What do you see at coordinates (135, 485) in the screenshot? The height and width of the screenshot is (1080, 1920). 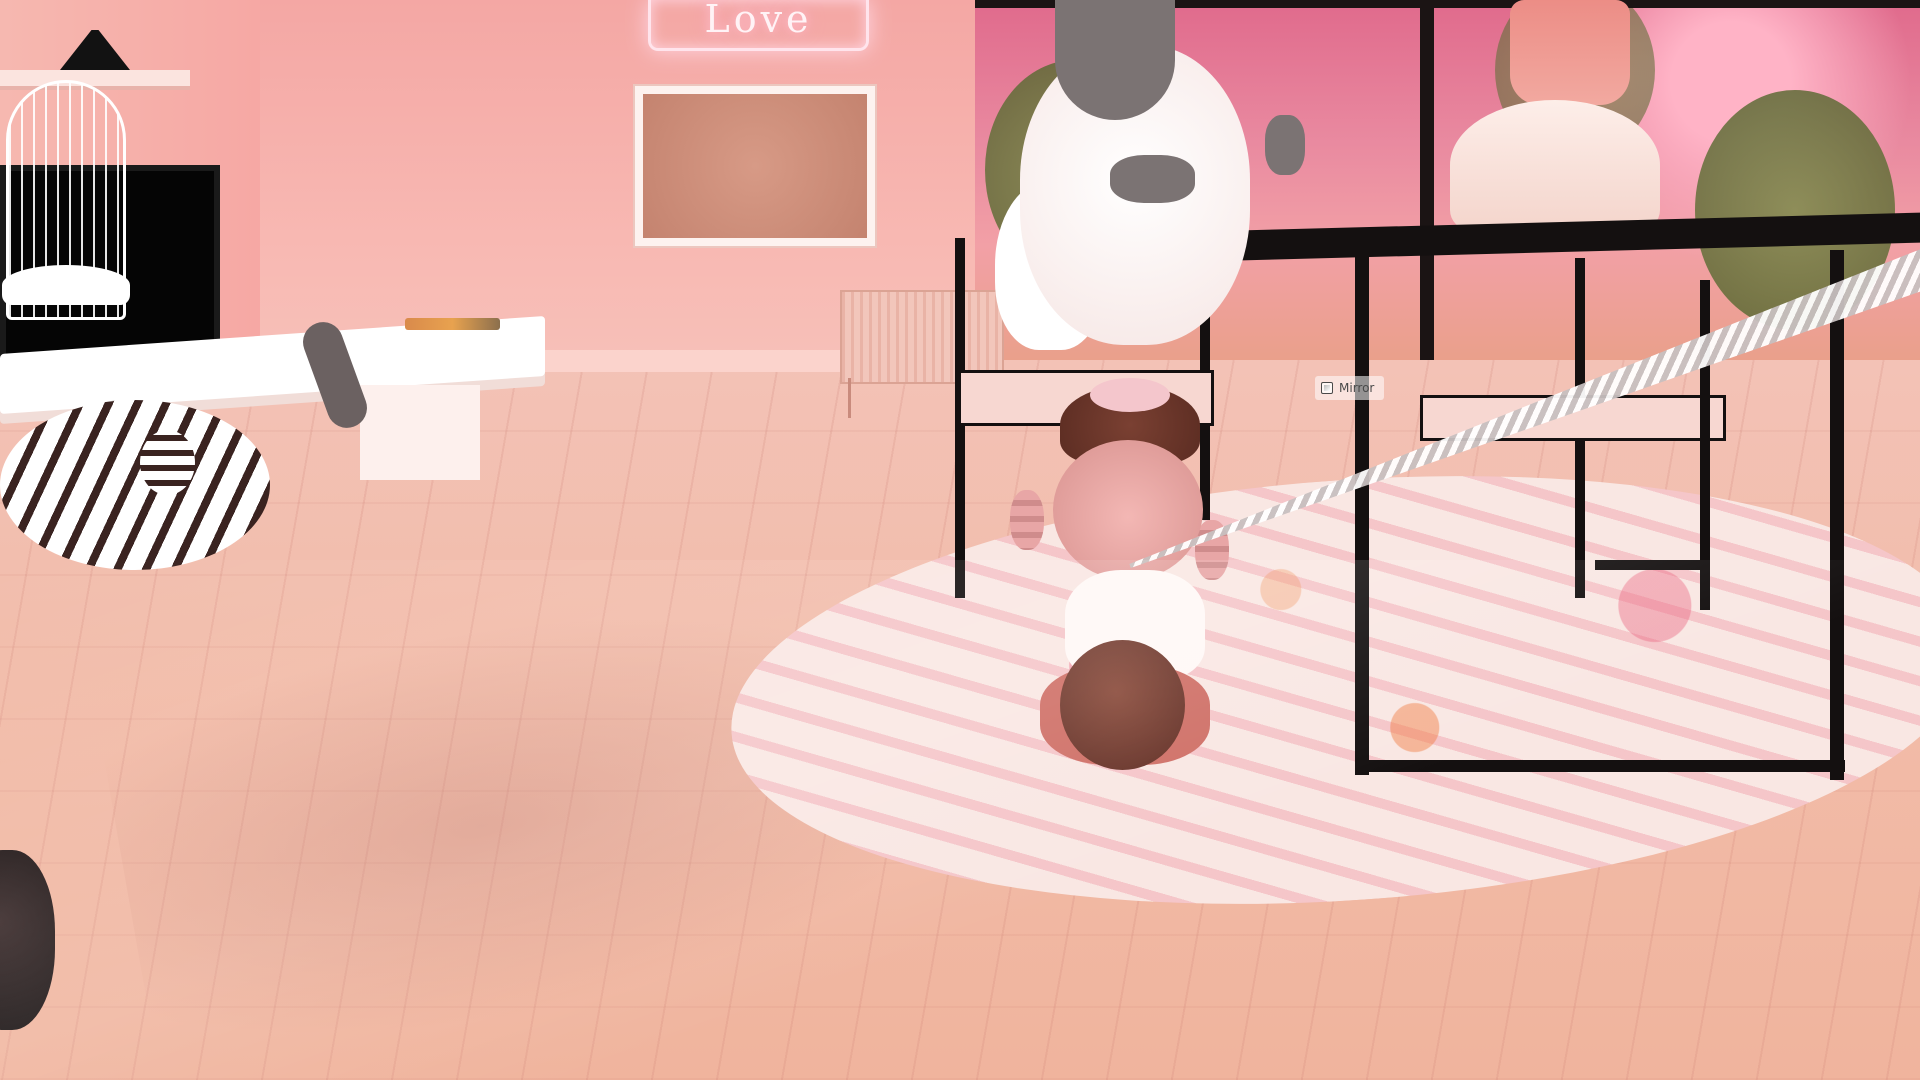 I see `tiger-plush` at bounding box center [135, 485].